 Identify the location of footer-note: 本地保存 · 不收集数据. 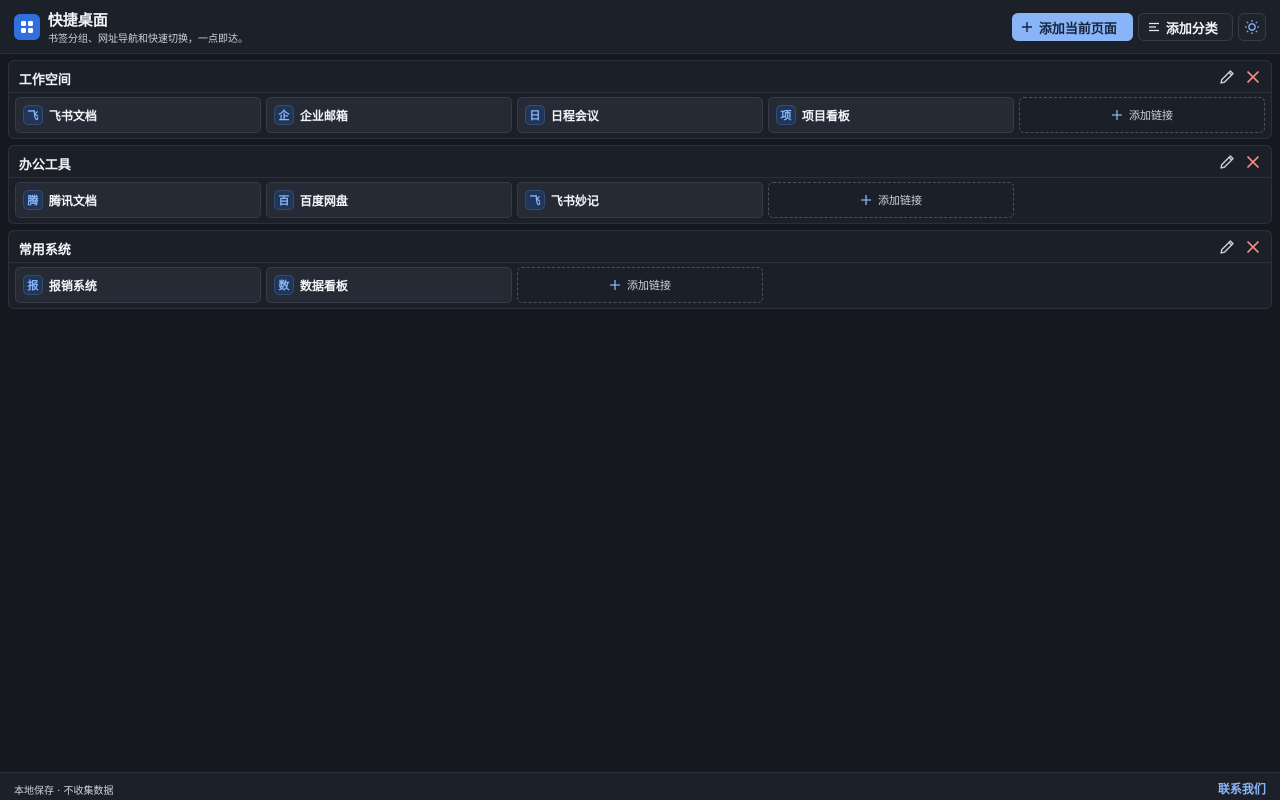
(64, 791).